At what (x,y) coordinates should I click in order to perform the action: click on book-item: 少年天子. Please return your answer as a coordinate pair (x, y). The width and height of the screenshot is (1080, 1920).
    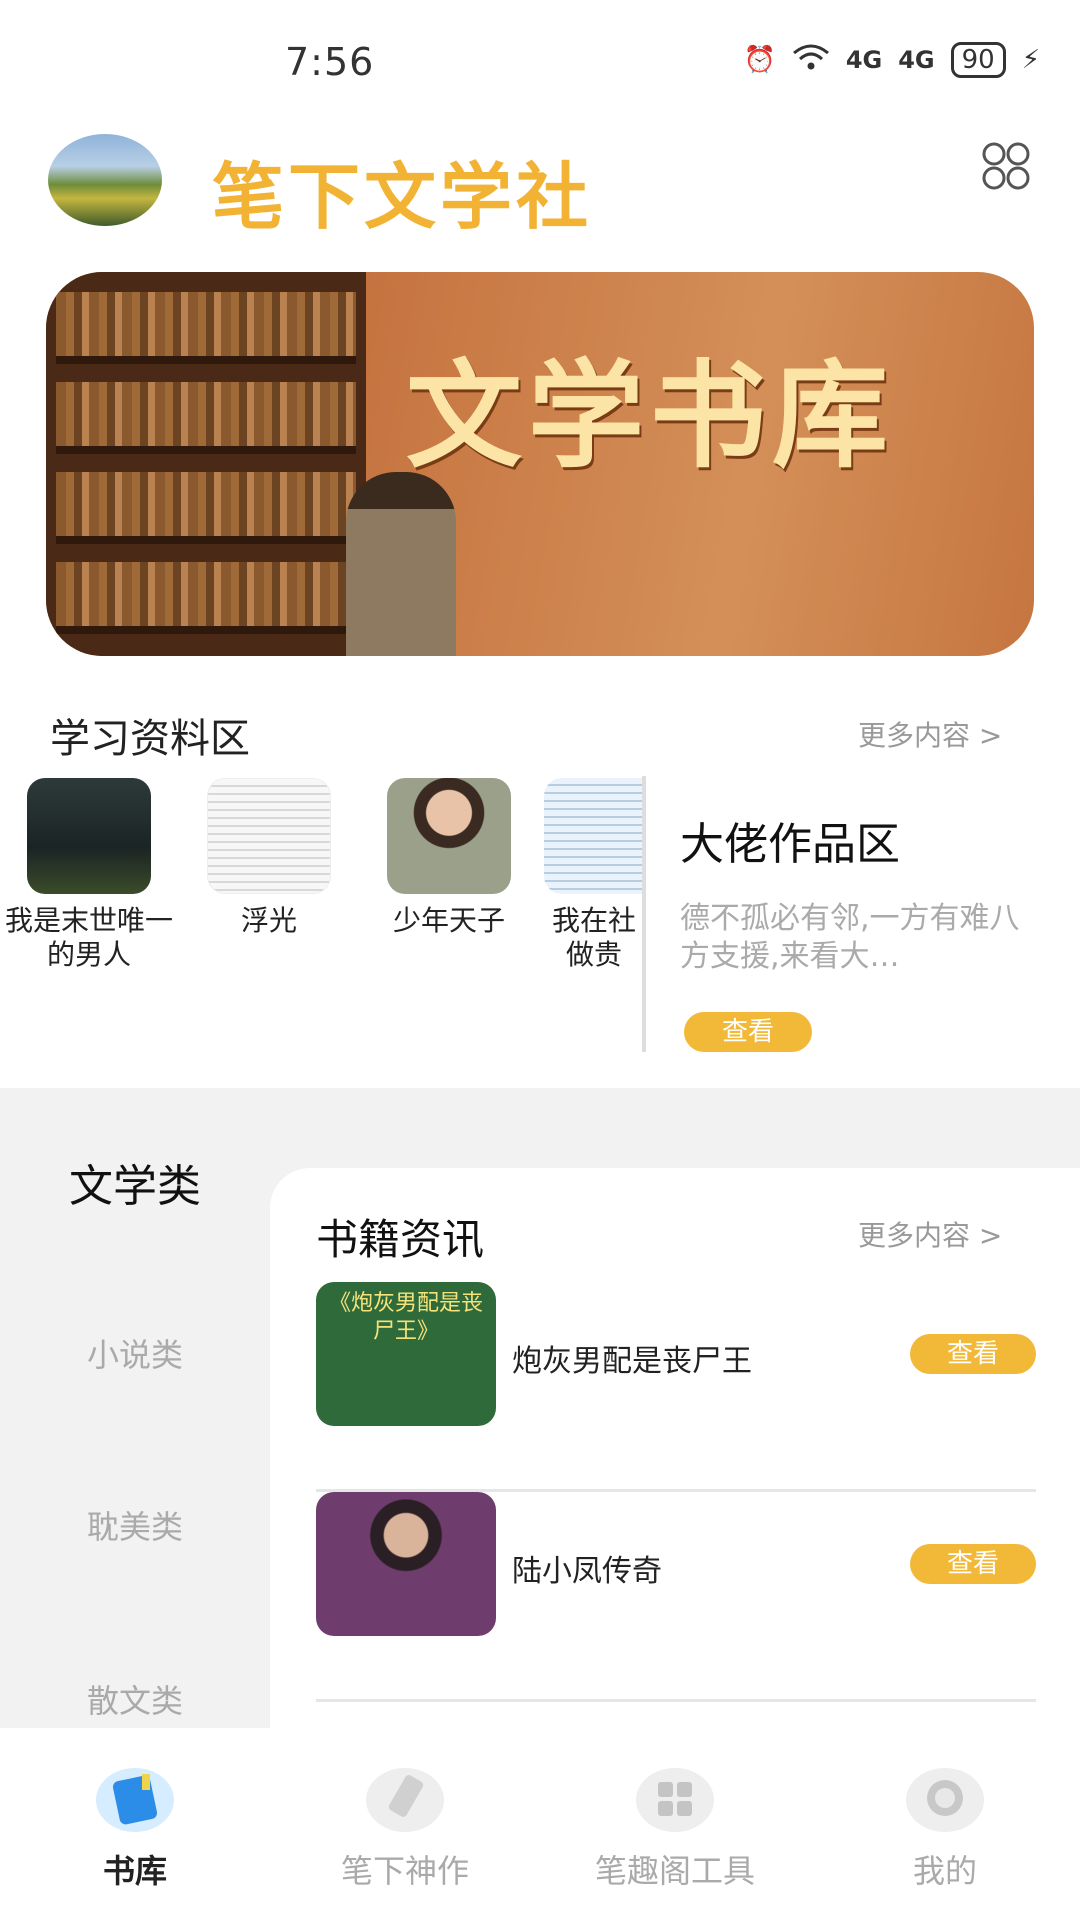
    Looking at the image, I should click on (449, 858).